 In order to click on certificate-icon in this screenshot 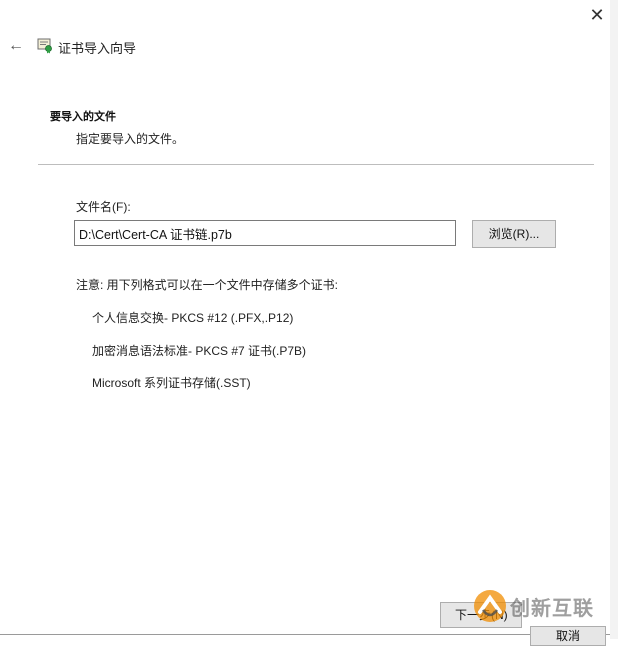, I will do `click(44, 46)`.